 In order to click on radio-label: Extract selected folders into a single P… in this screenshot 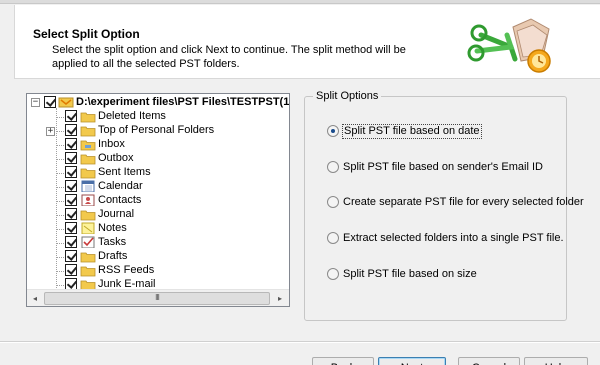, I will do `click(453, 238)`.